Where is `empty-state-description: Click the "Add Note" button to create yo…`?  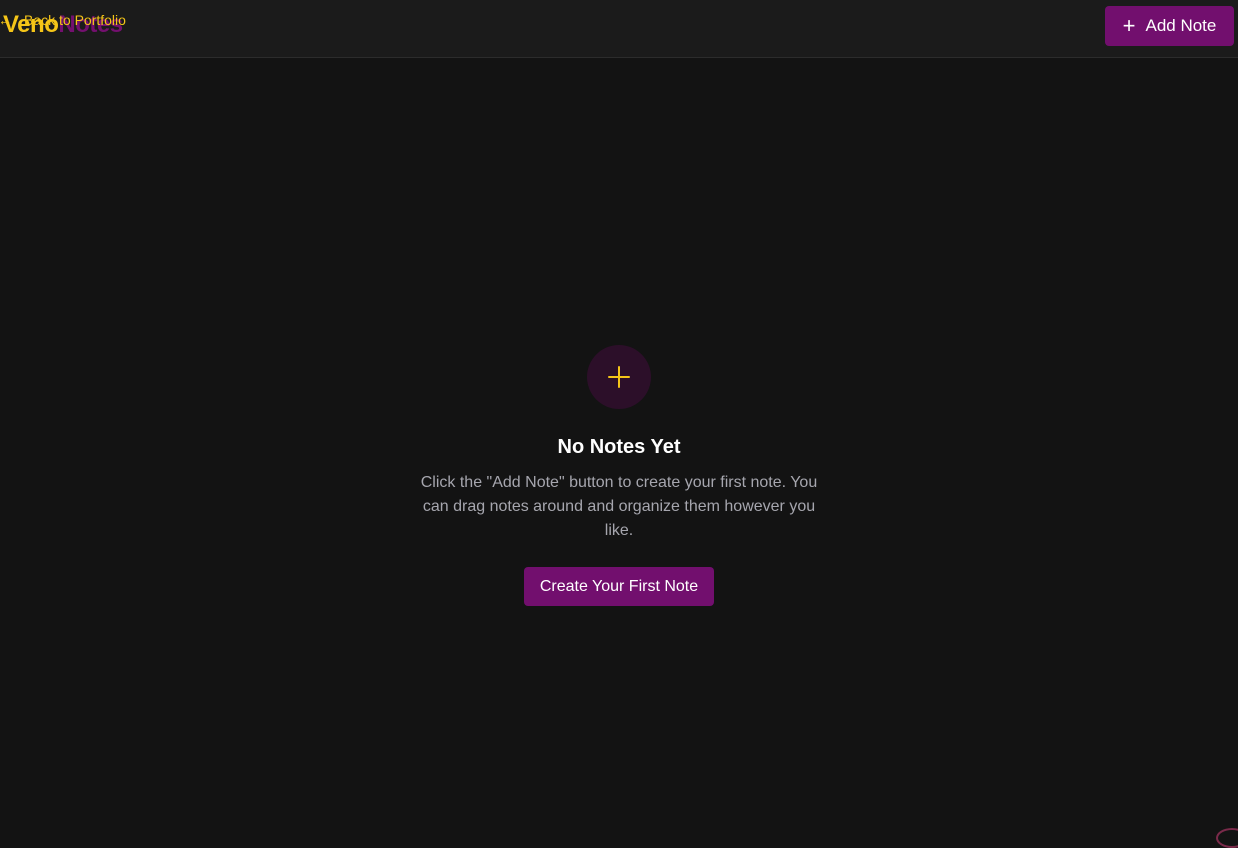
empty-state-description: Click the "Add Note" button to create yo… is located at coordinates (619, 507).